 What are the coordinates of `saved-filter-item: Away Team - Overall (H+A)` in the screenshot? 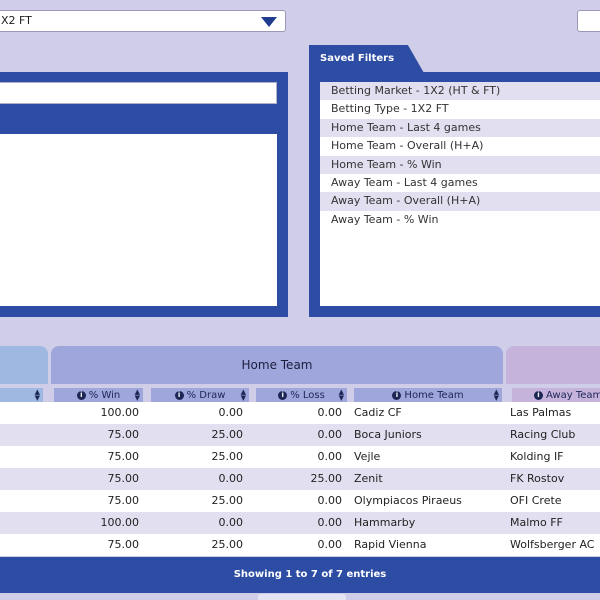 It's located at (460, 201).